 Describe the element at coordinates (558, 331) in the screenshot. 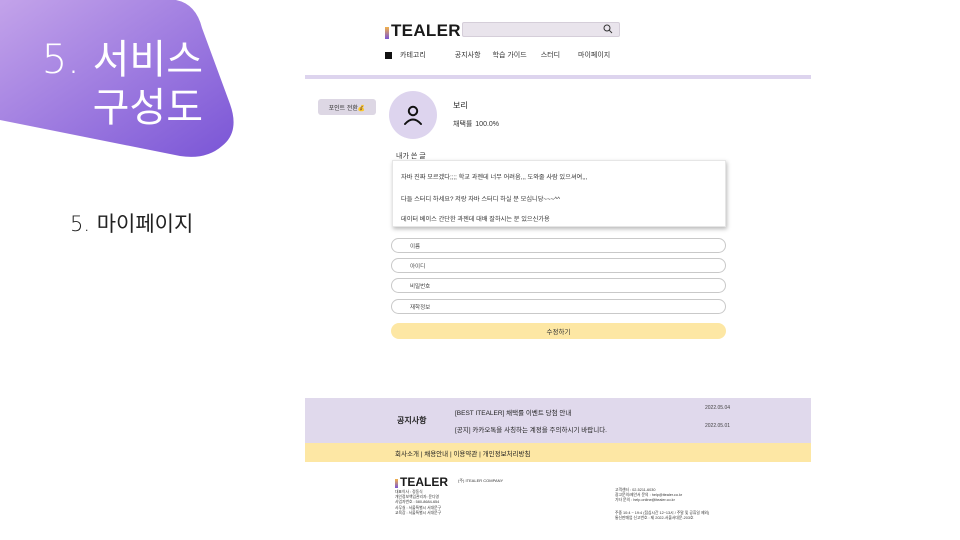

I see `edit-submit-button: 수정하기` at that location.